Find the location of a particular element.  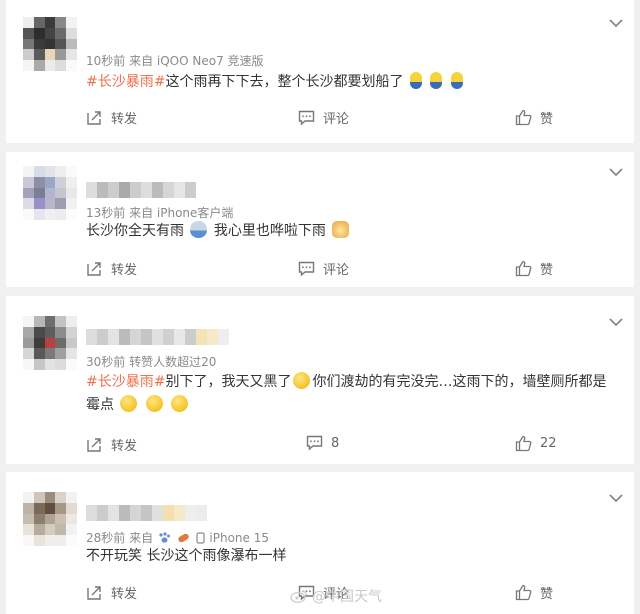

comment-text: 长沙你全天有雨 我心里也哗啦下雨 is located at coordinates (351, 231).